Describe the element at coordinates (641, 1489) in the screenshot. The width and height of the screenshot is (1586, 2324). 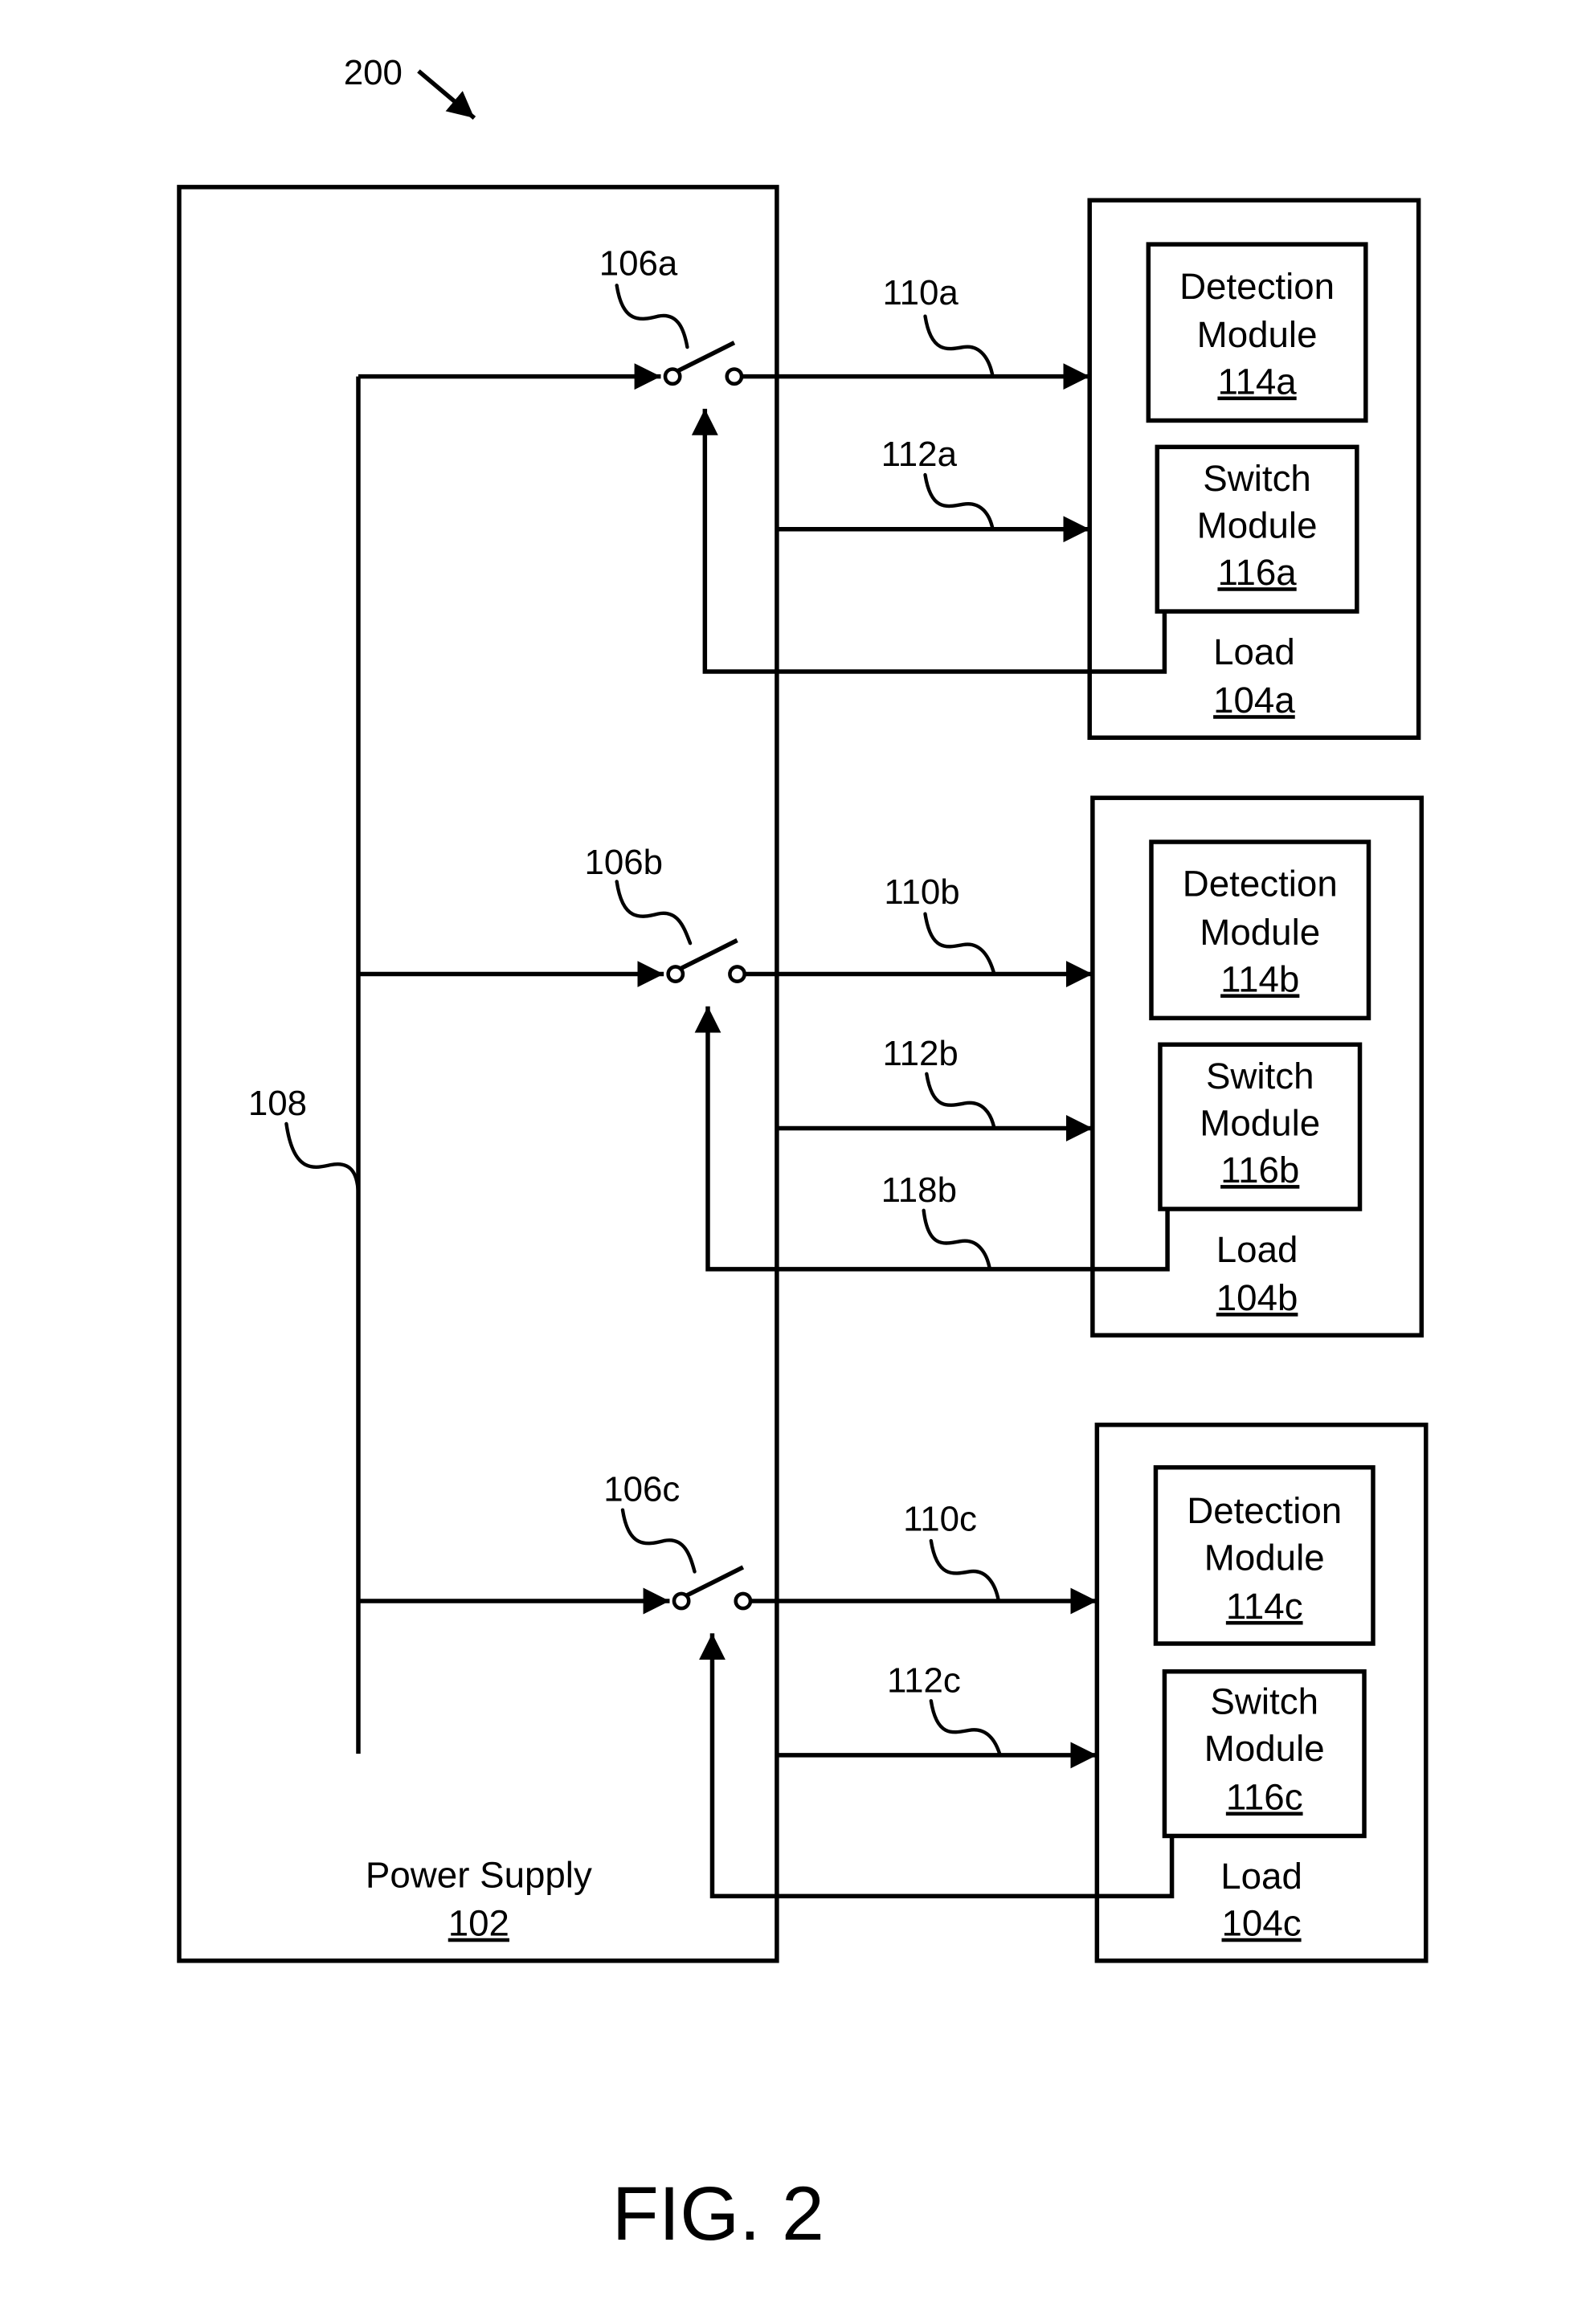
I see `switch-ref: 106c` at that location.